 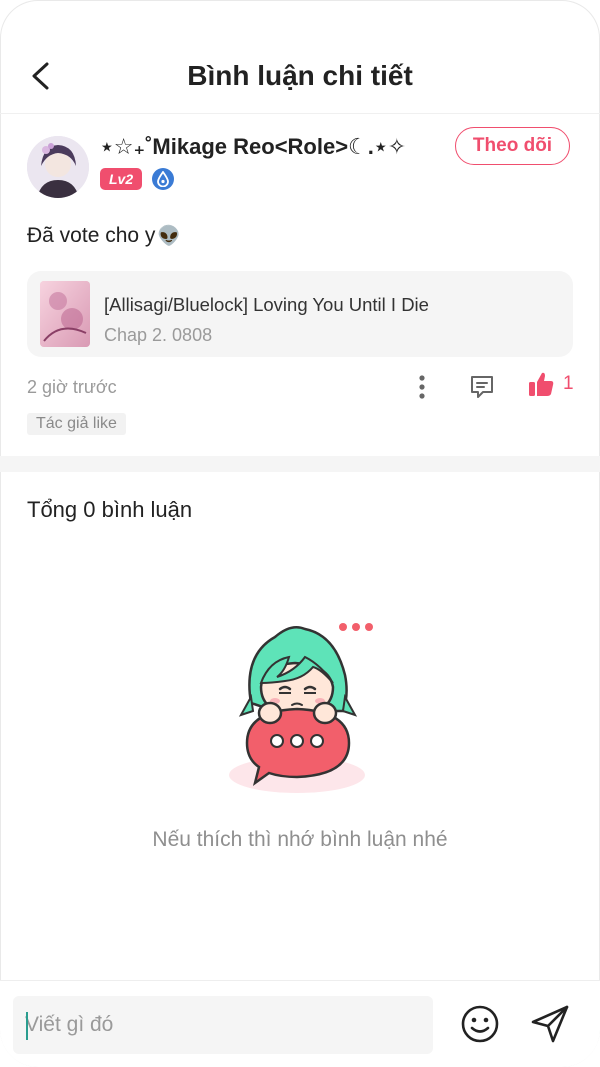 I want to click on story-cover, so click(x=65, y=314).